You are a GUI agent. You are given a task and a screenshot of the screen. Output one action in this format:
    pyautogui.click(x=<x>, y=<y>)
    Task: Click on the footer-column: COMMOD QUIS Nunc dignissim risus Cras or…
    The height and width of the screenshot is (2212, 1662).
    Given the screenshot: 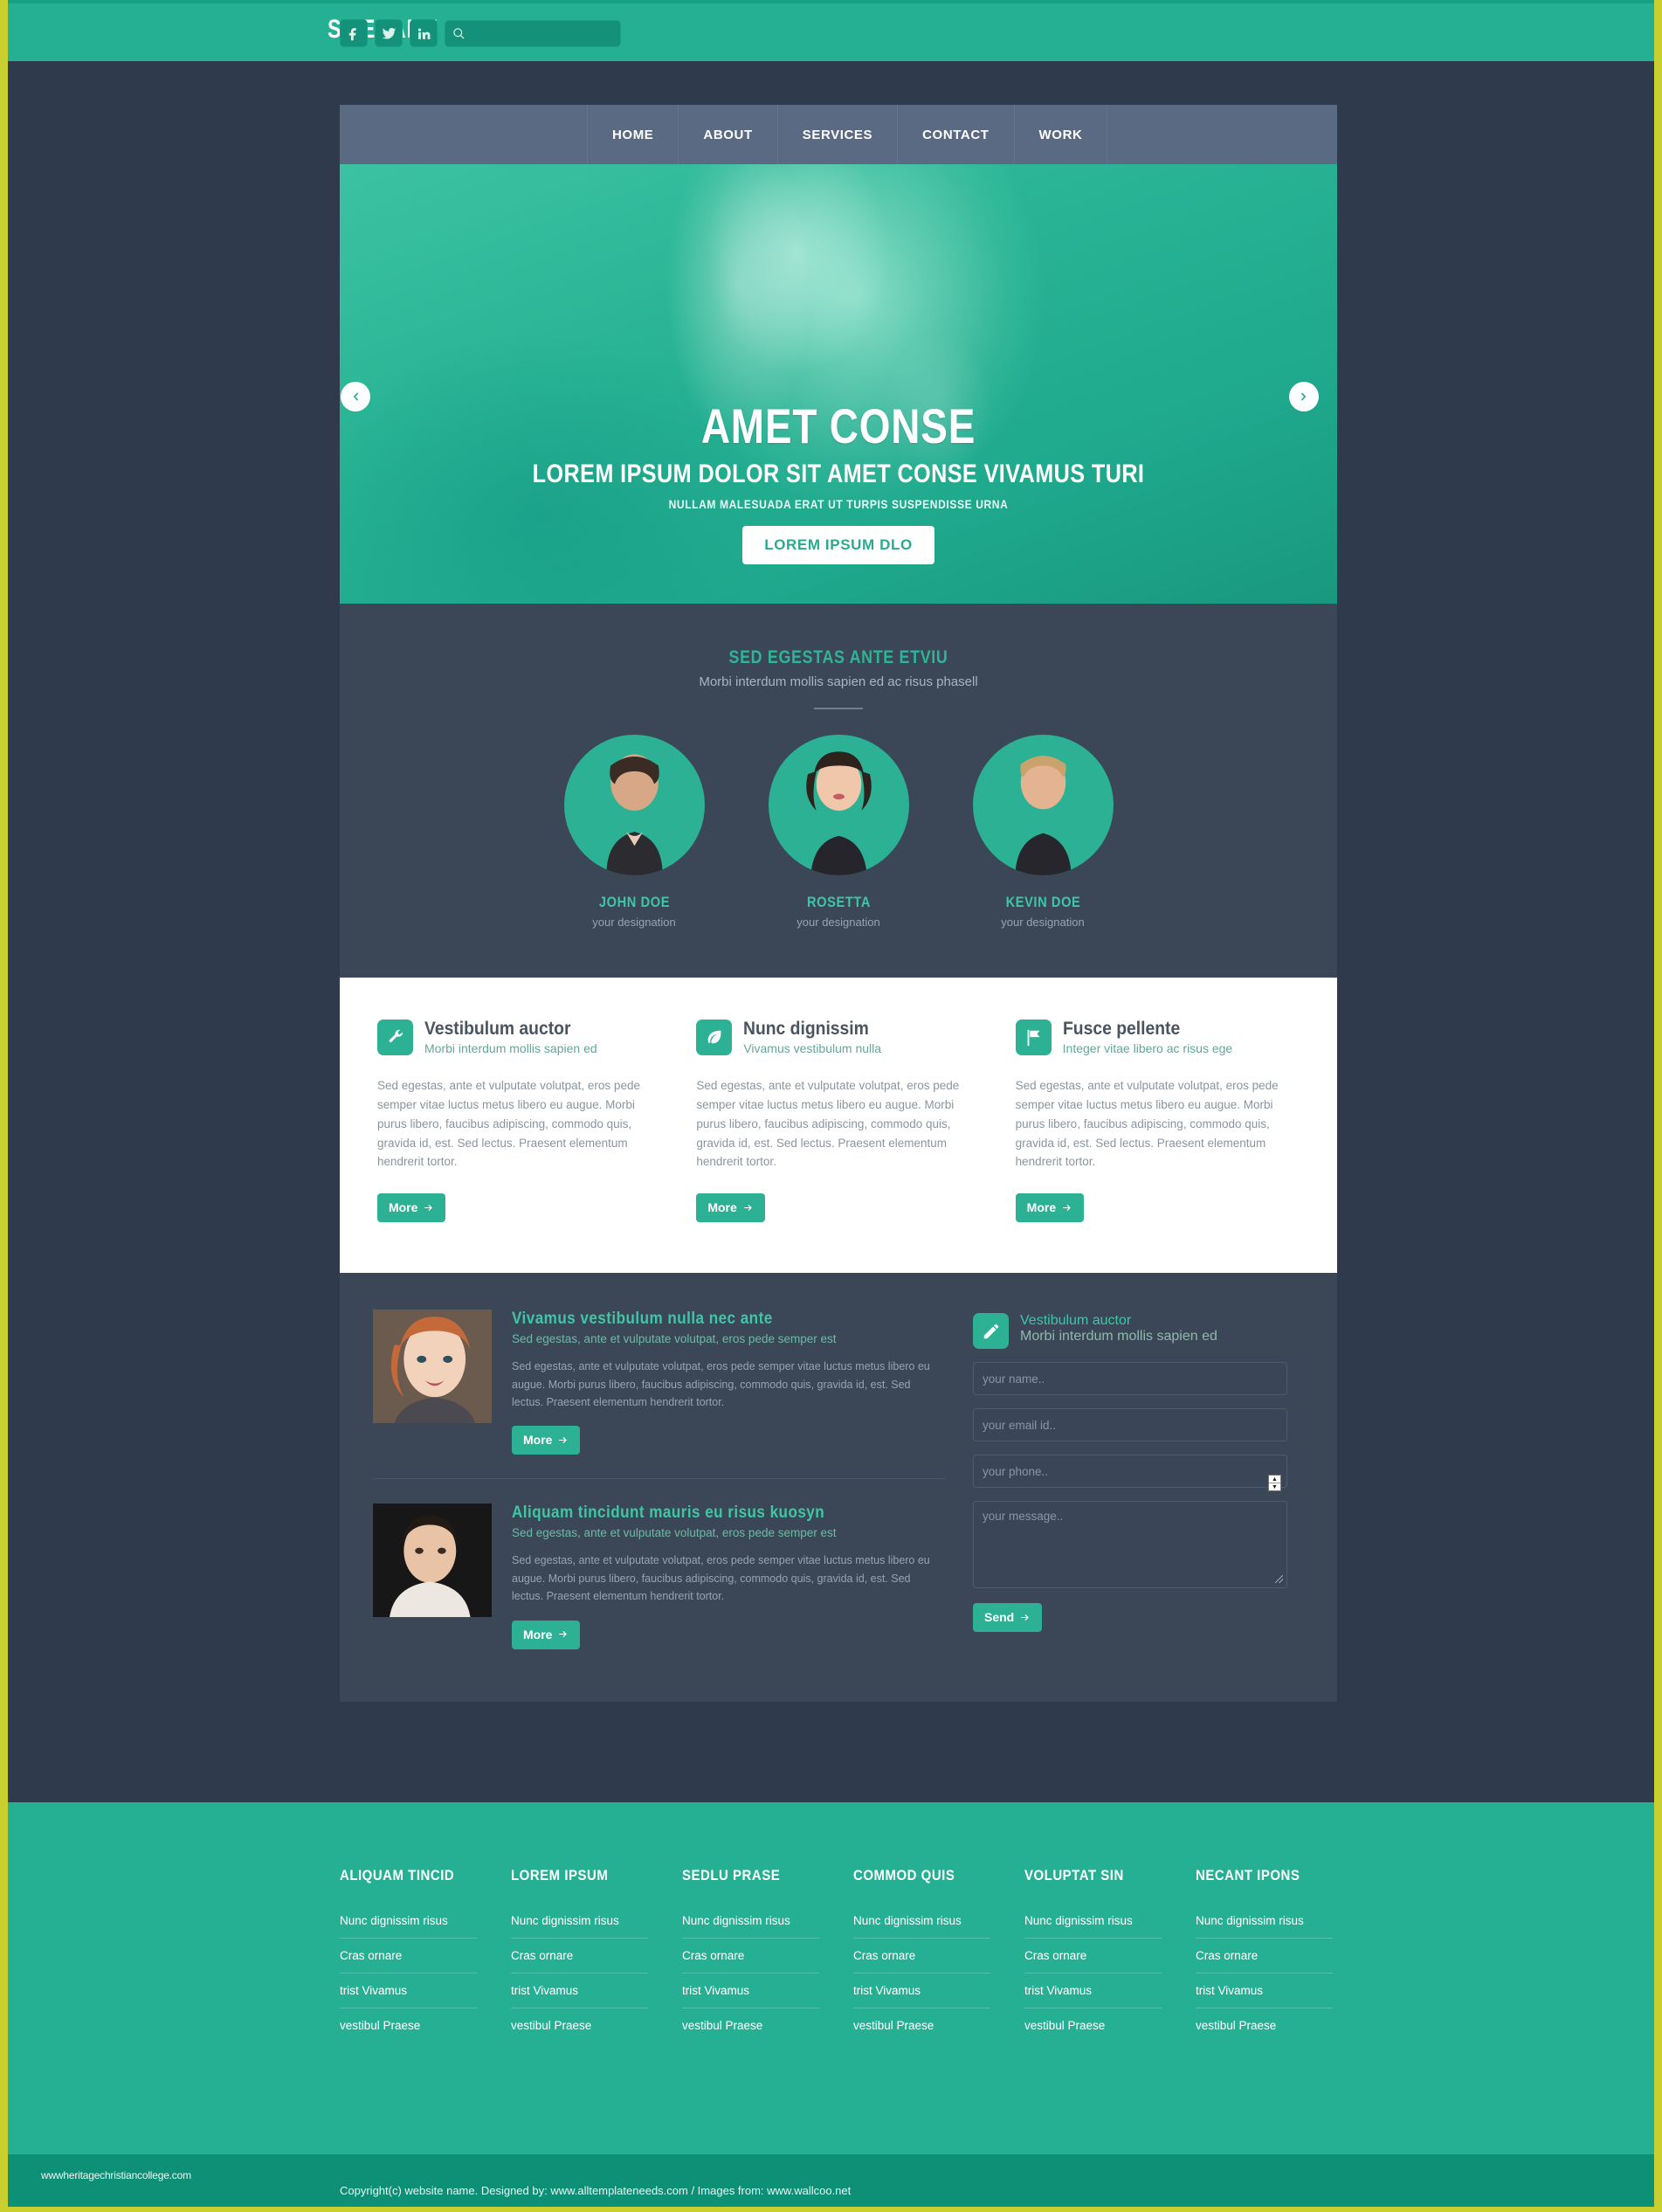 What is the action you would take?
    pyautogui.click(x=939, y=1955)
    